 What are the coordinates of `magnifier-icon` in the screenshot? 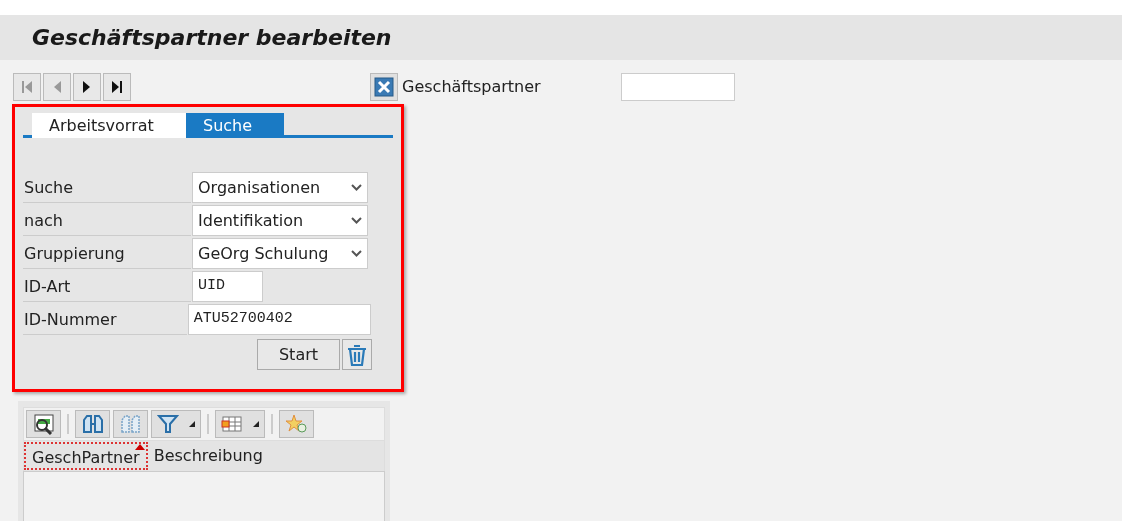 It's located at (43, 424).